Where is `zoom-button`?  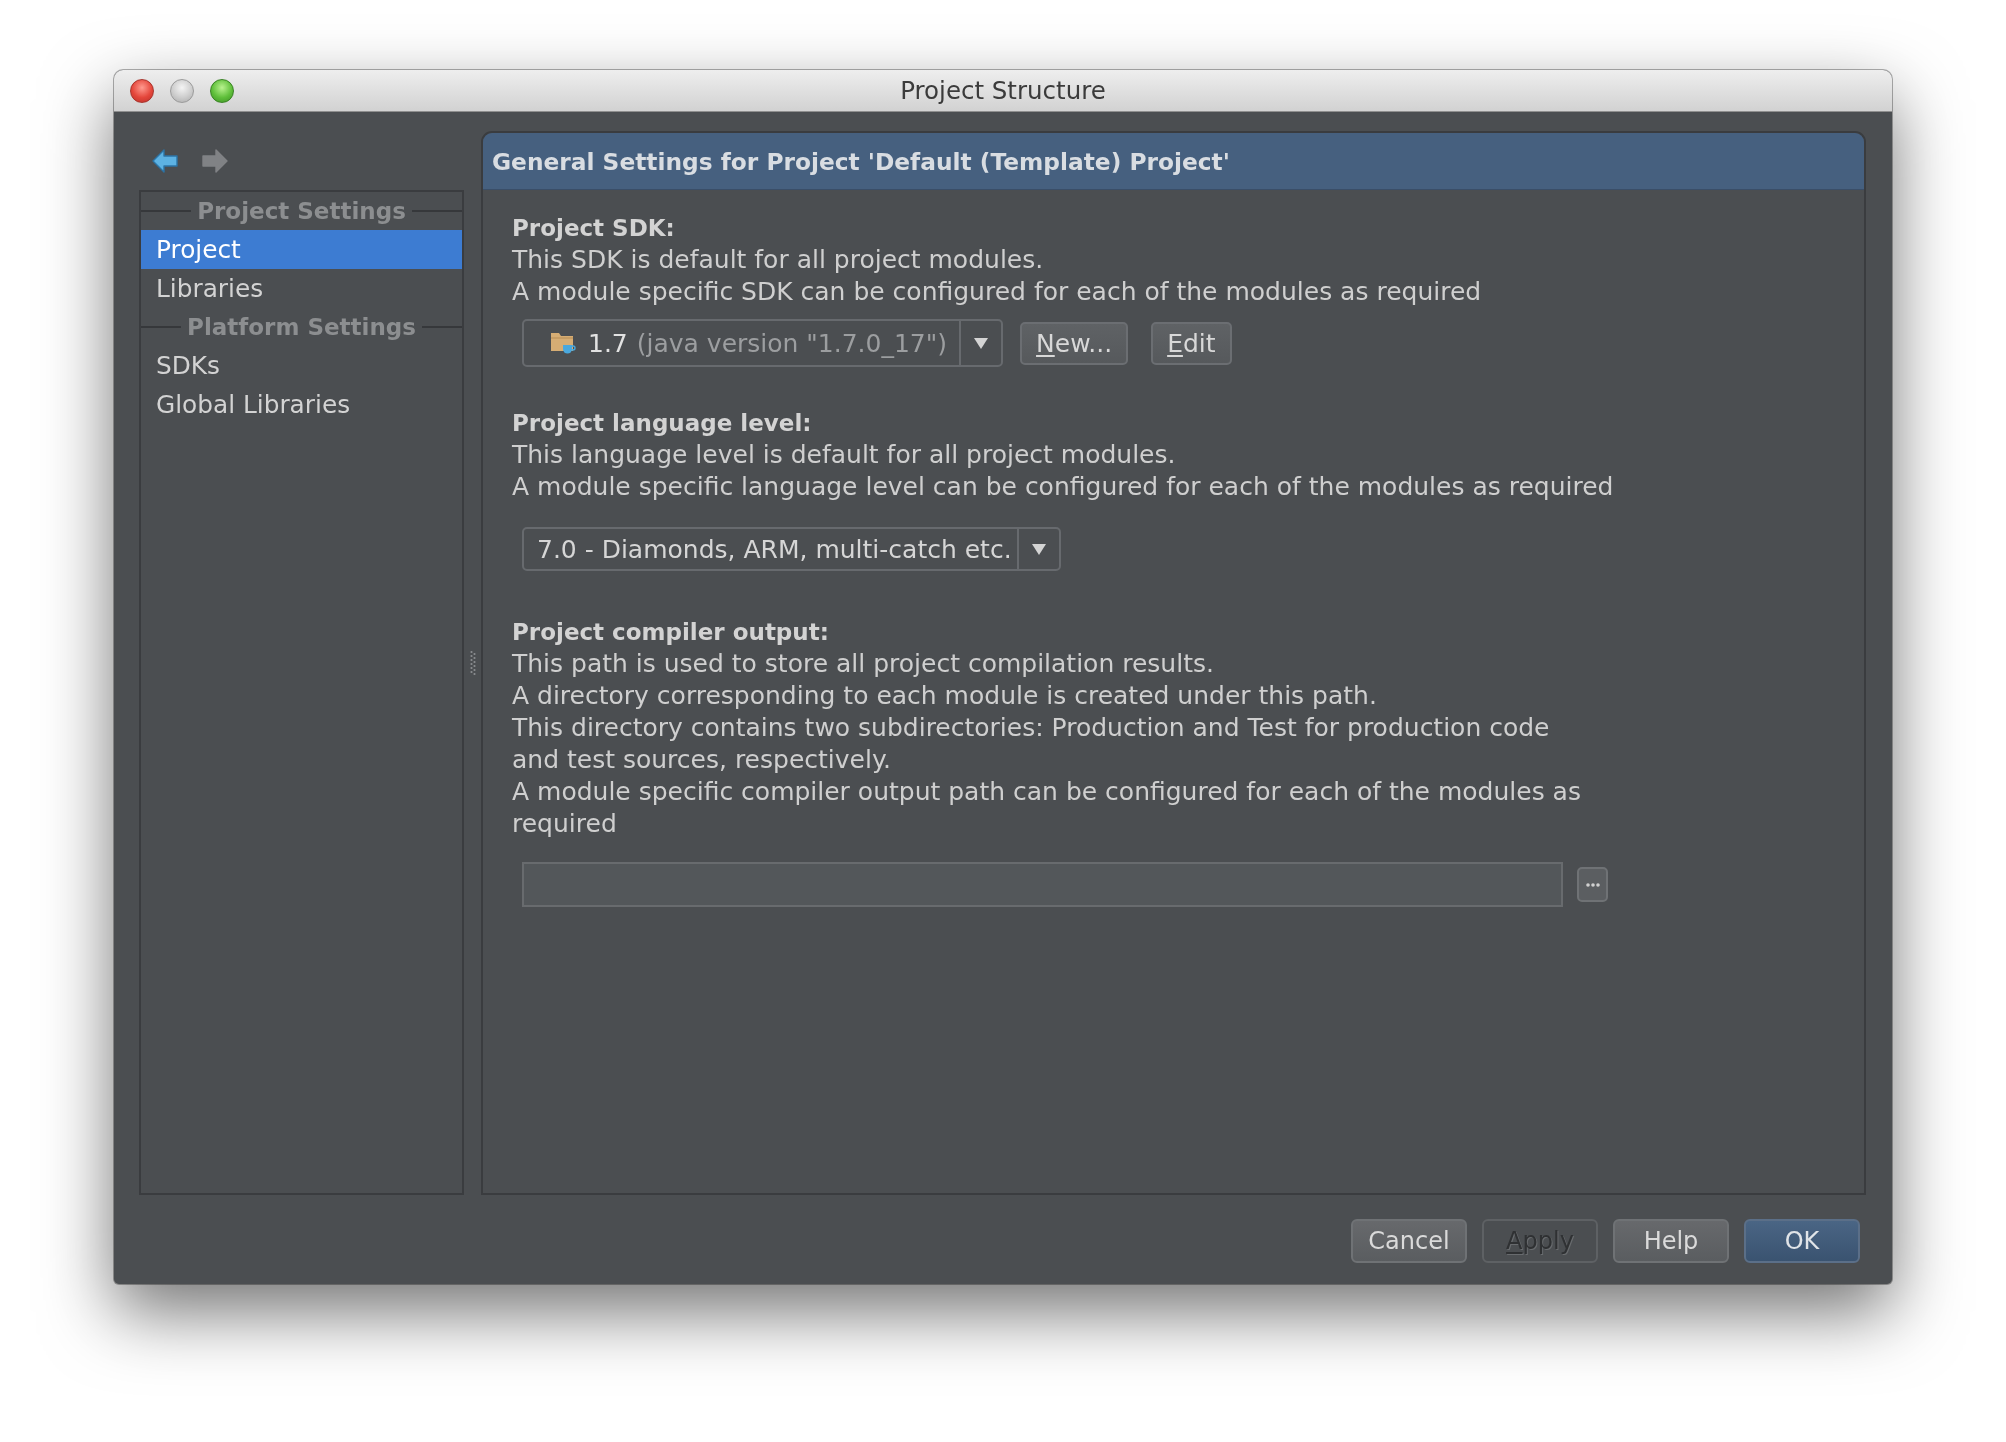
zoom-button is located at coordinates (222, 90).